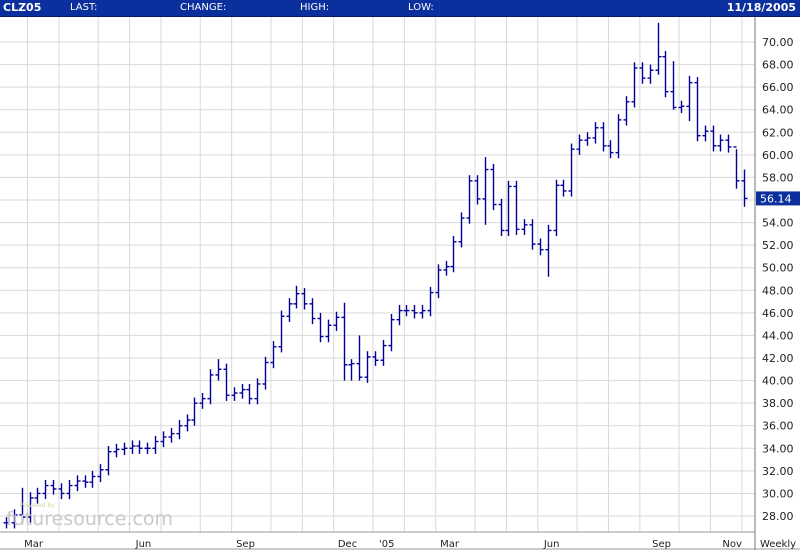 The image size is (800, 550). What do you see at coordinates (778, 42) in the screenshot?
I see `y-tick-label: 70.00` at bounding box center [778, 42].